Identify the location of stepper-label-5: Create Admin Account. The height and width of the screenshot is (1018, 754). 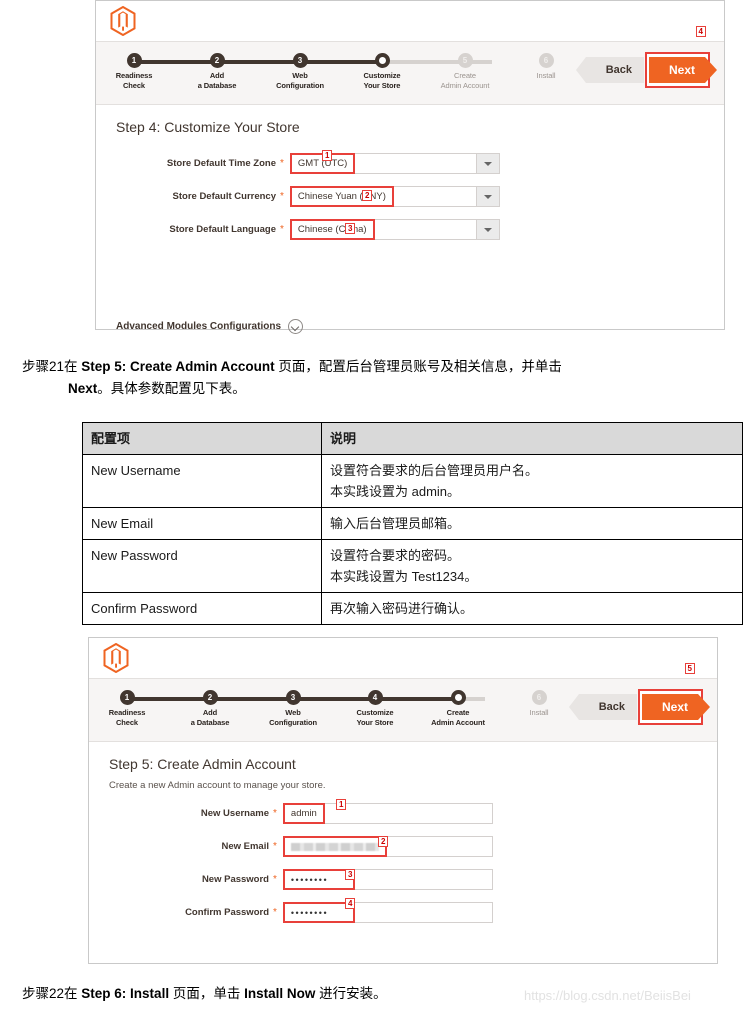
(458, 717).